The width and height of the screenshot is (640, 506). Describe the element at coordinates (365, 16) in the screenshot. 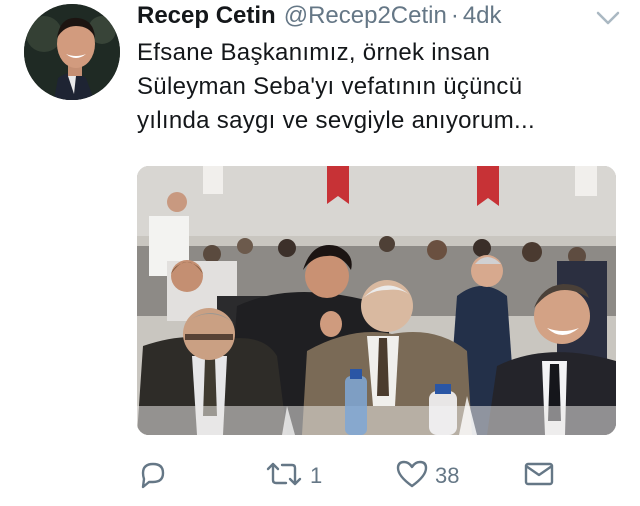

I see `user-handle: @Recep2Cetin` at that location.